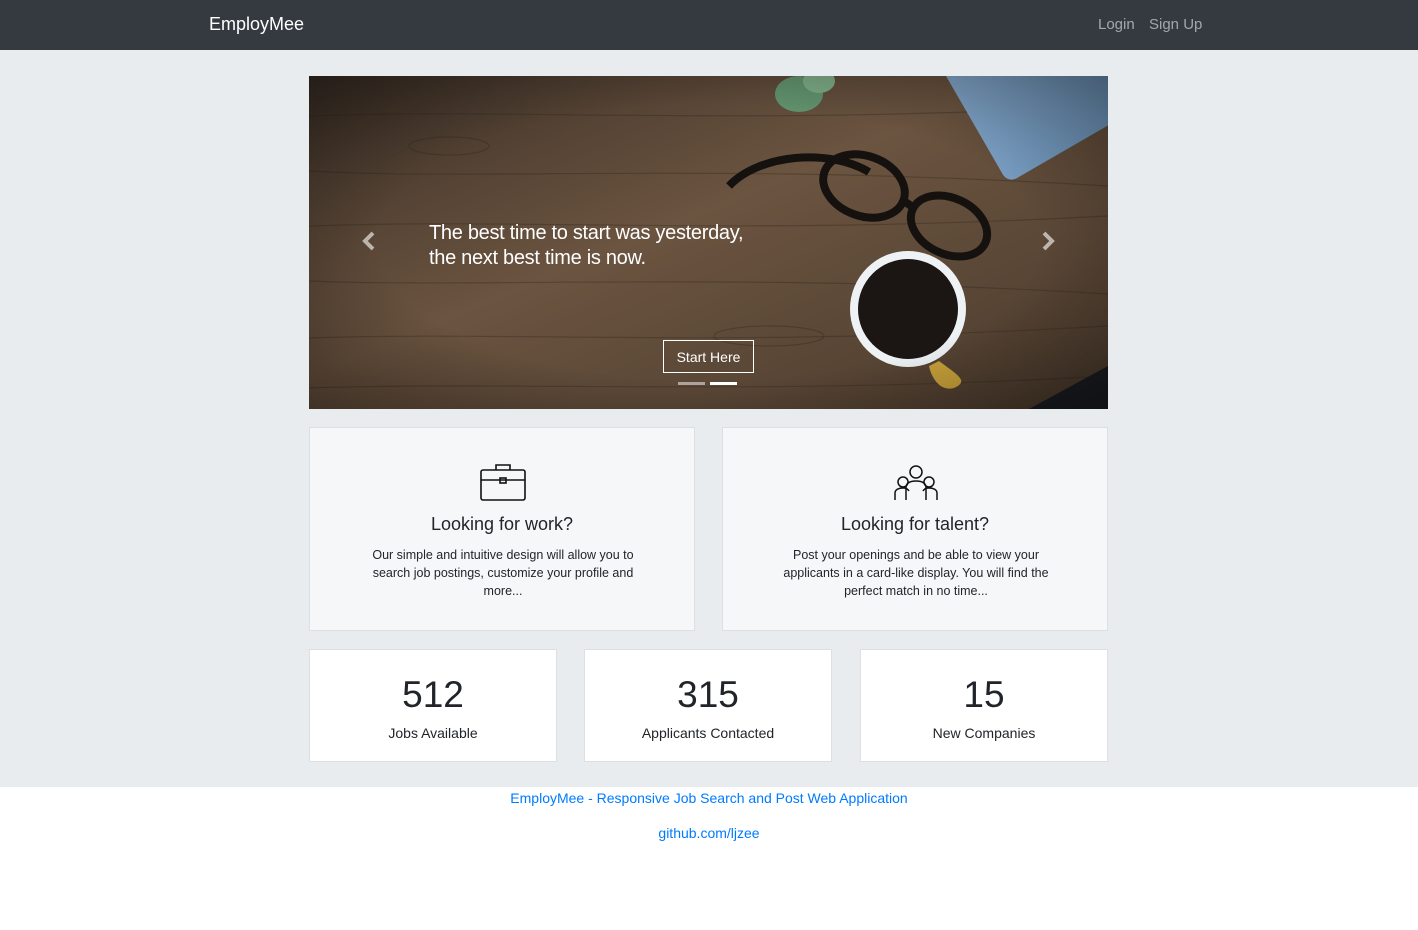  What do you see at coordinates (586, 233) in the screenshot?
I see `hero-caption-line-1: The best time to start was yesterday,` at bounding box center [586, 233].